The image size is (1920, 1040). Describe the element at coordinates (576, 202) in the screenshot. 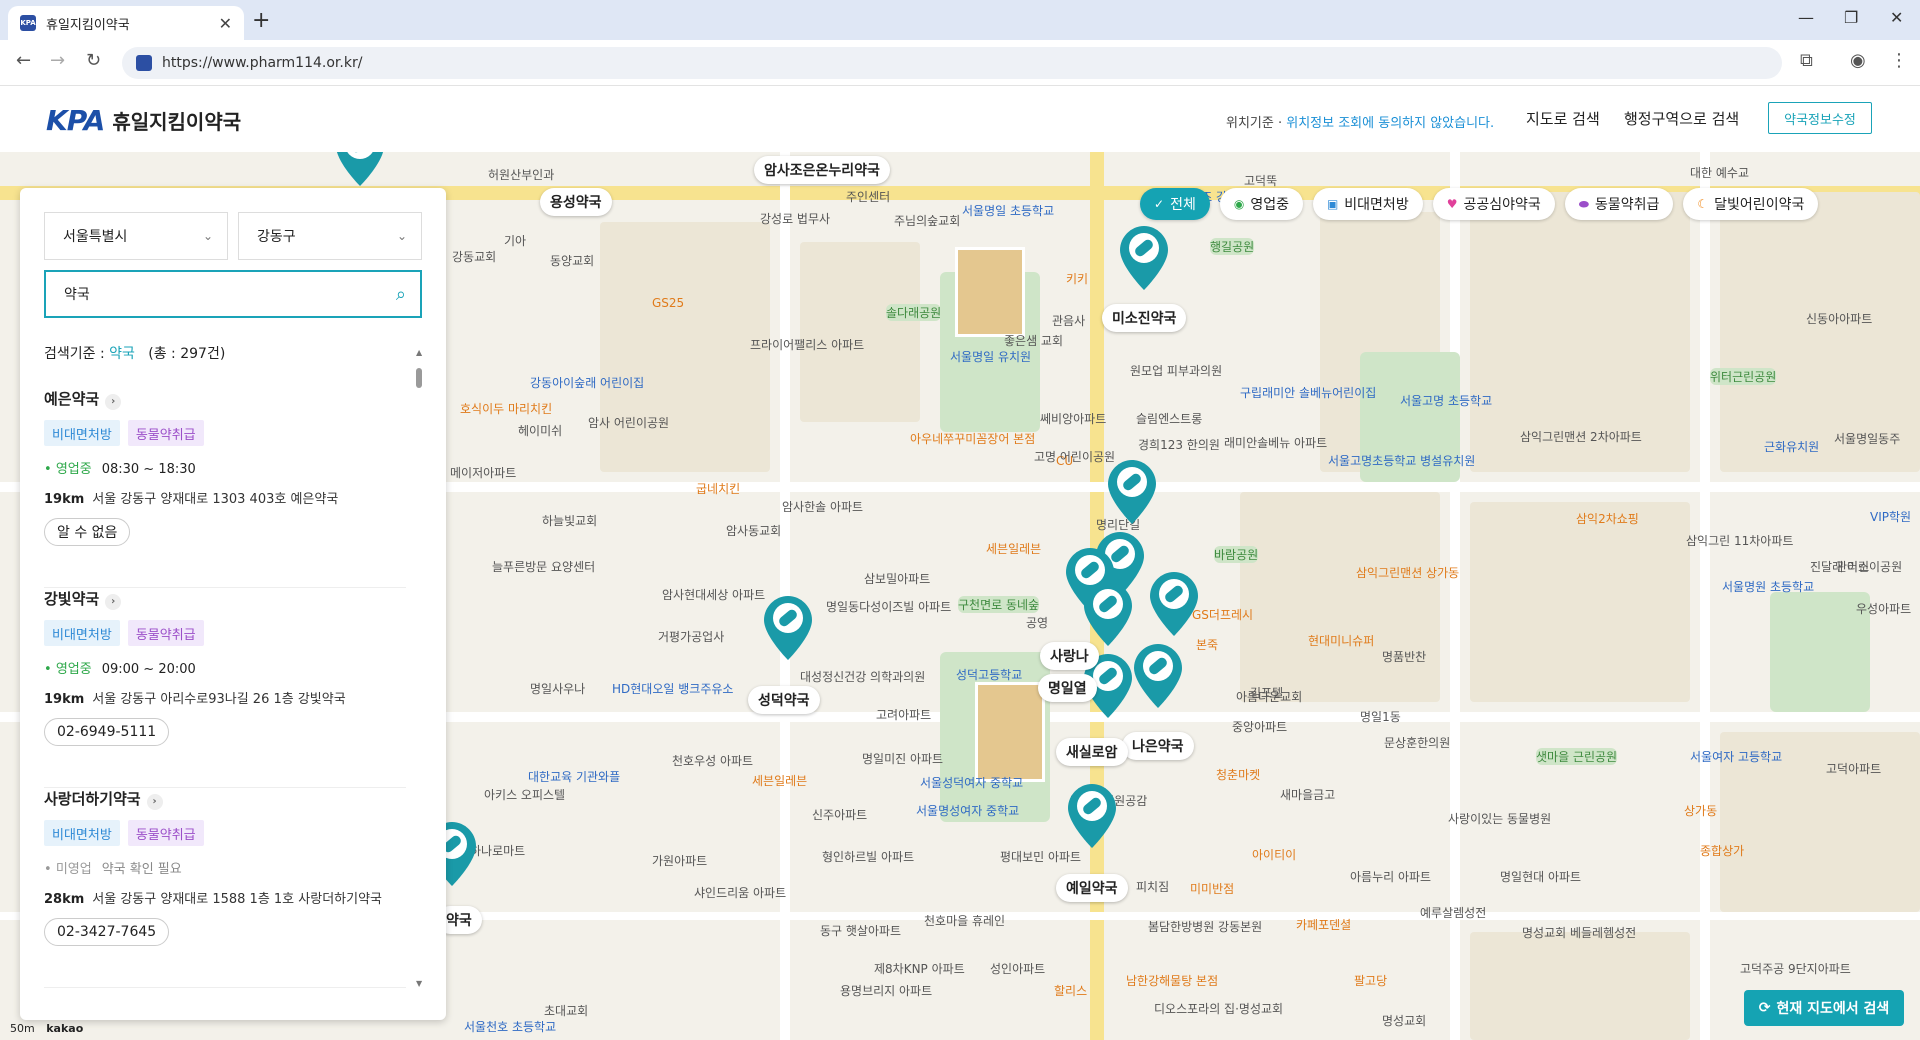

I see `pharmacy-label: 용성약국` at that location.